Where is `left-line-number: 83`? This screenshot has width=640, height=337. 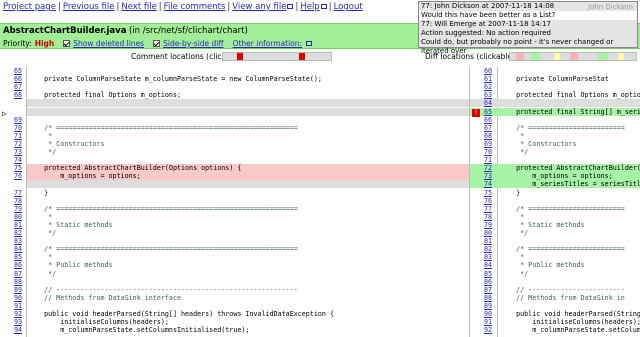 left-line-number: 83 is located at coordinates (15, 241).